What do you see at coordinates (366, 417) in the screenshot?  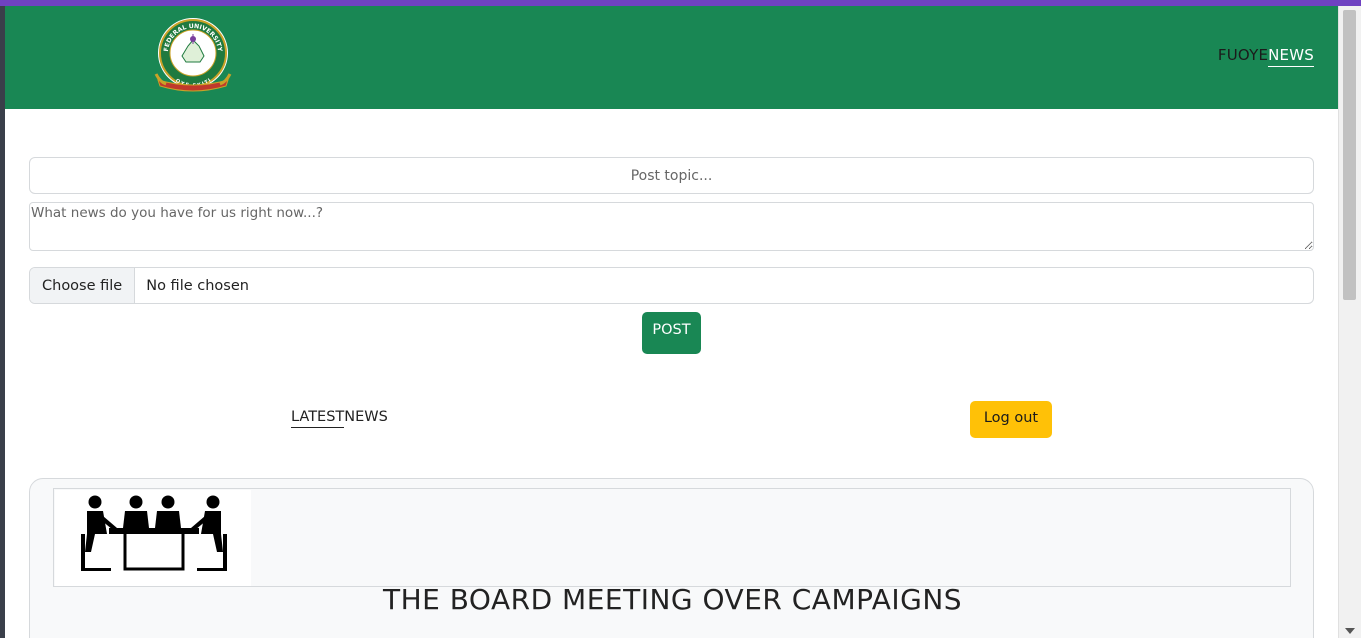 I see `latest-part2: NEWS` at bounding box center [366, 417].